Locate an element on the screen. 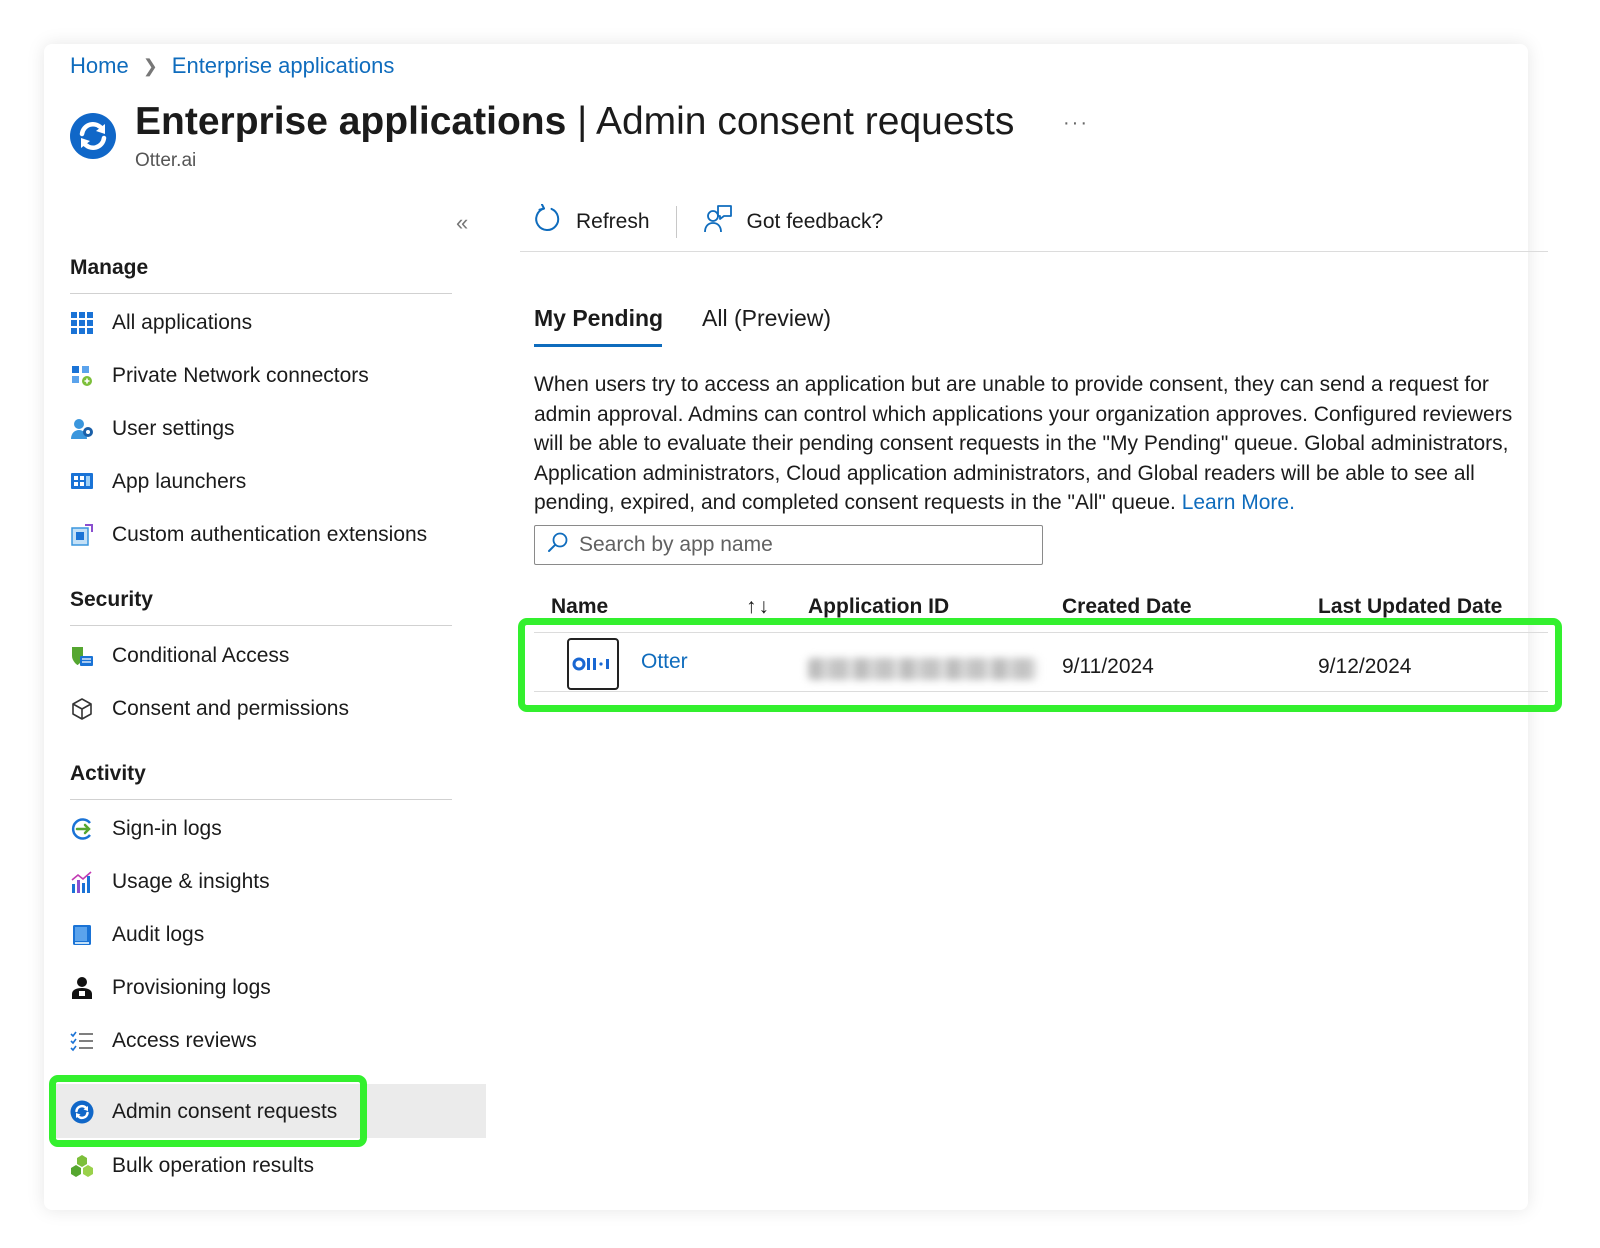  sidebar-item-access-reviews: Access reviews is located at coordinates (163, 1041).